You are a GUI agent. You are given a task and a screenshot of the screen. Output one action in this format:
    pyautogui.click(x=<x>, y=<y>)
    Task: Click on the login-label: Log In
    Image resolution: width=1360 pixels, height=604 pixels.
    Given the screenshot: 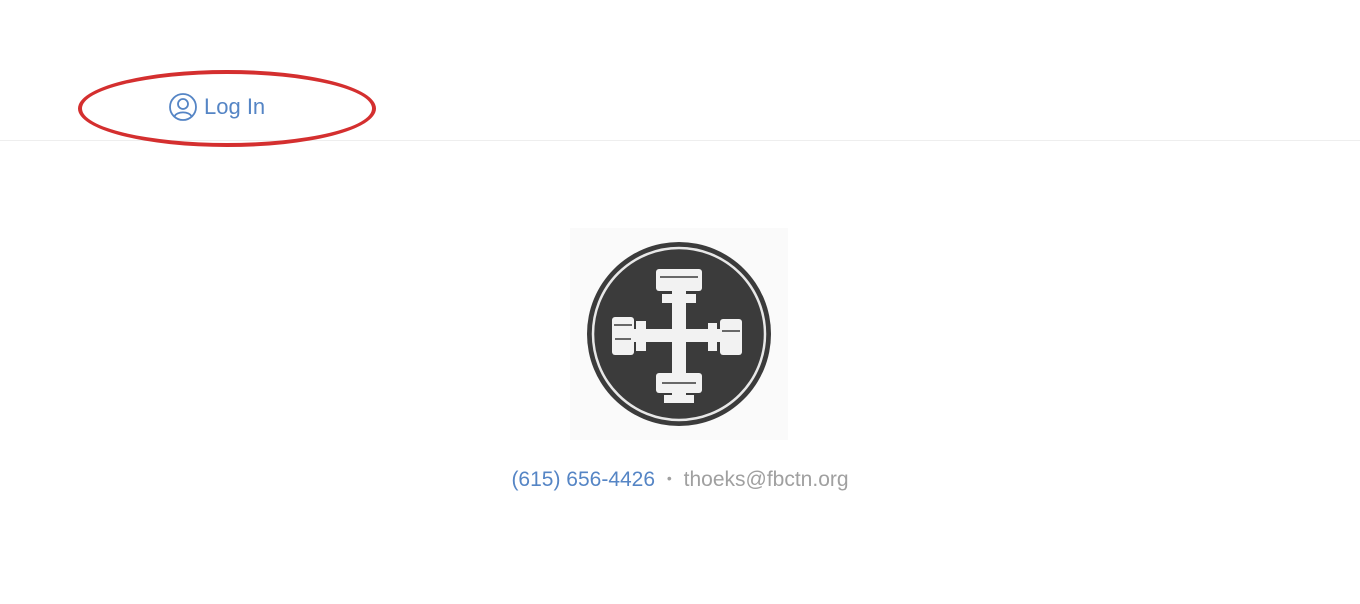 What is the action you would take?
    pyautogui.click(x=235, y=106)
    